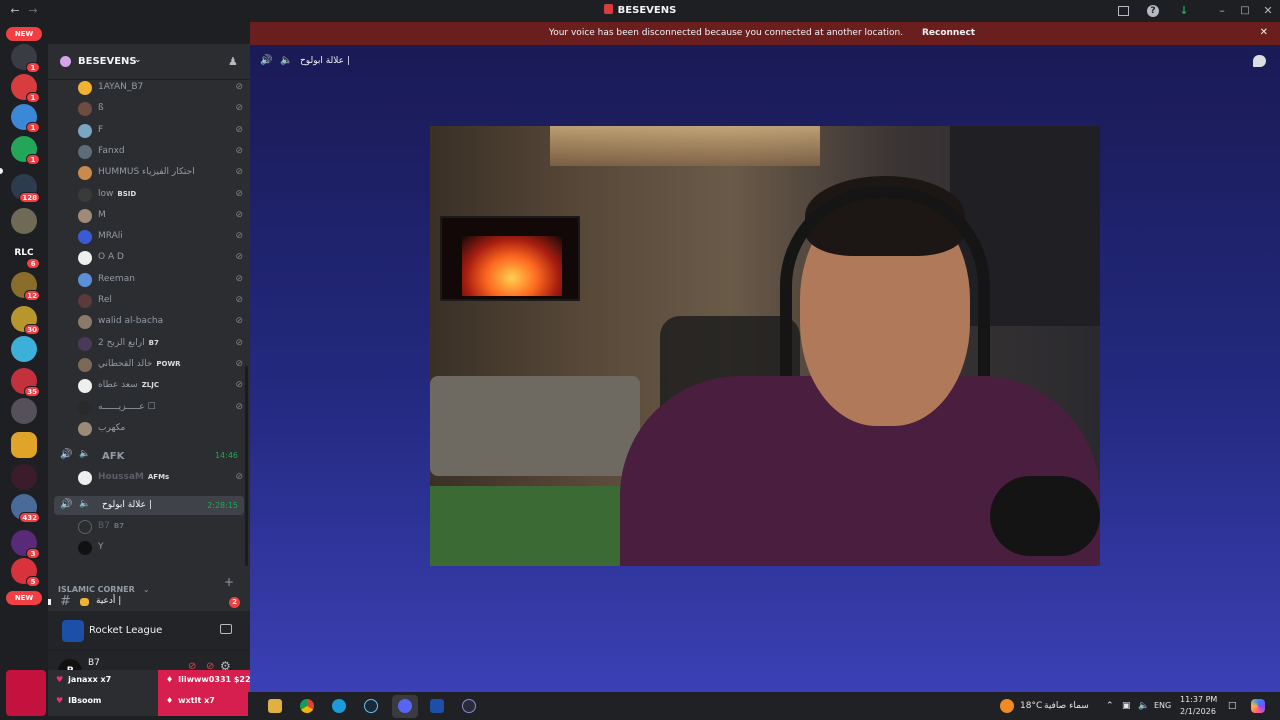  I want to click on voice-member: MRAli ⊘, so click(160, 237).